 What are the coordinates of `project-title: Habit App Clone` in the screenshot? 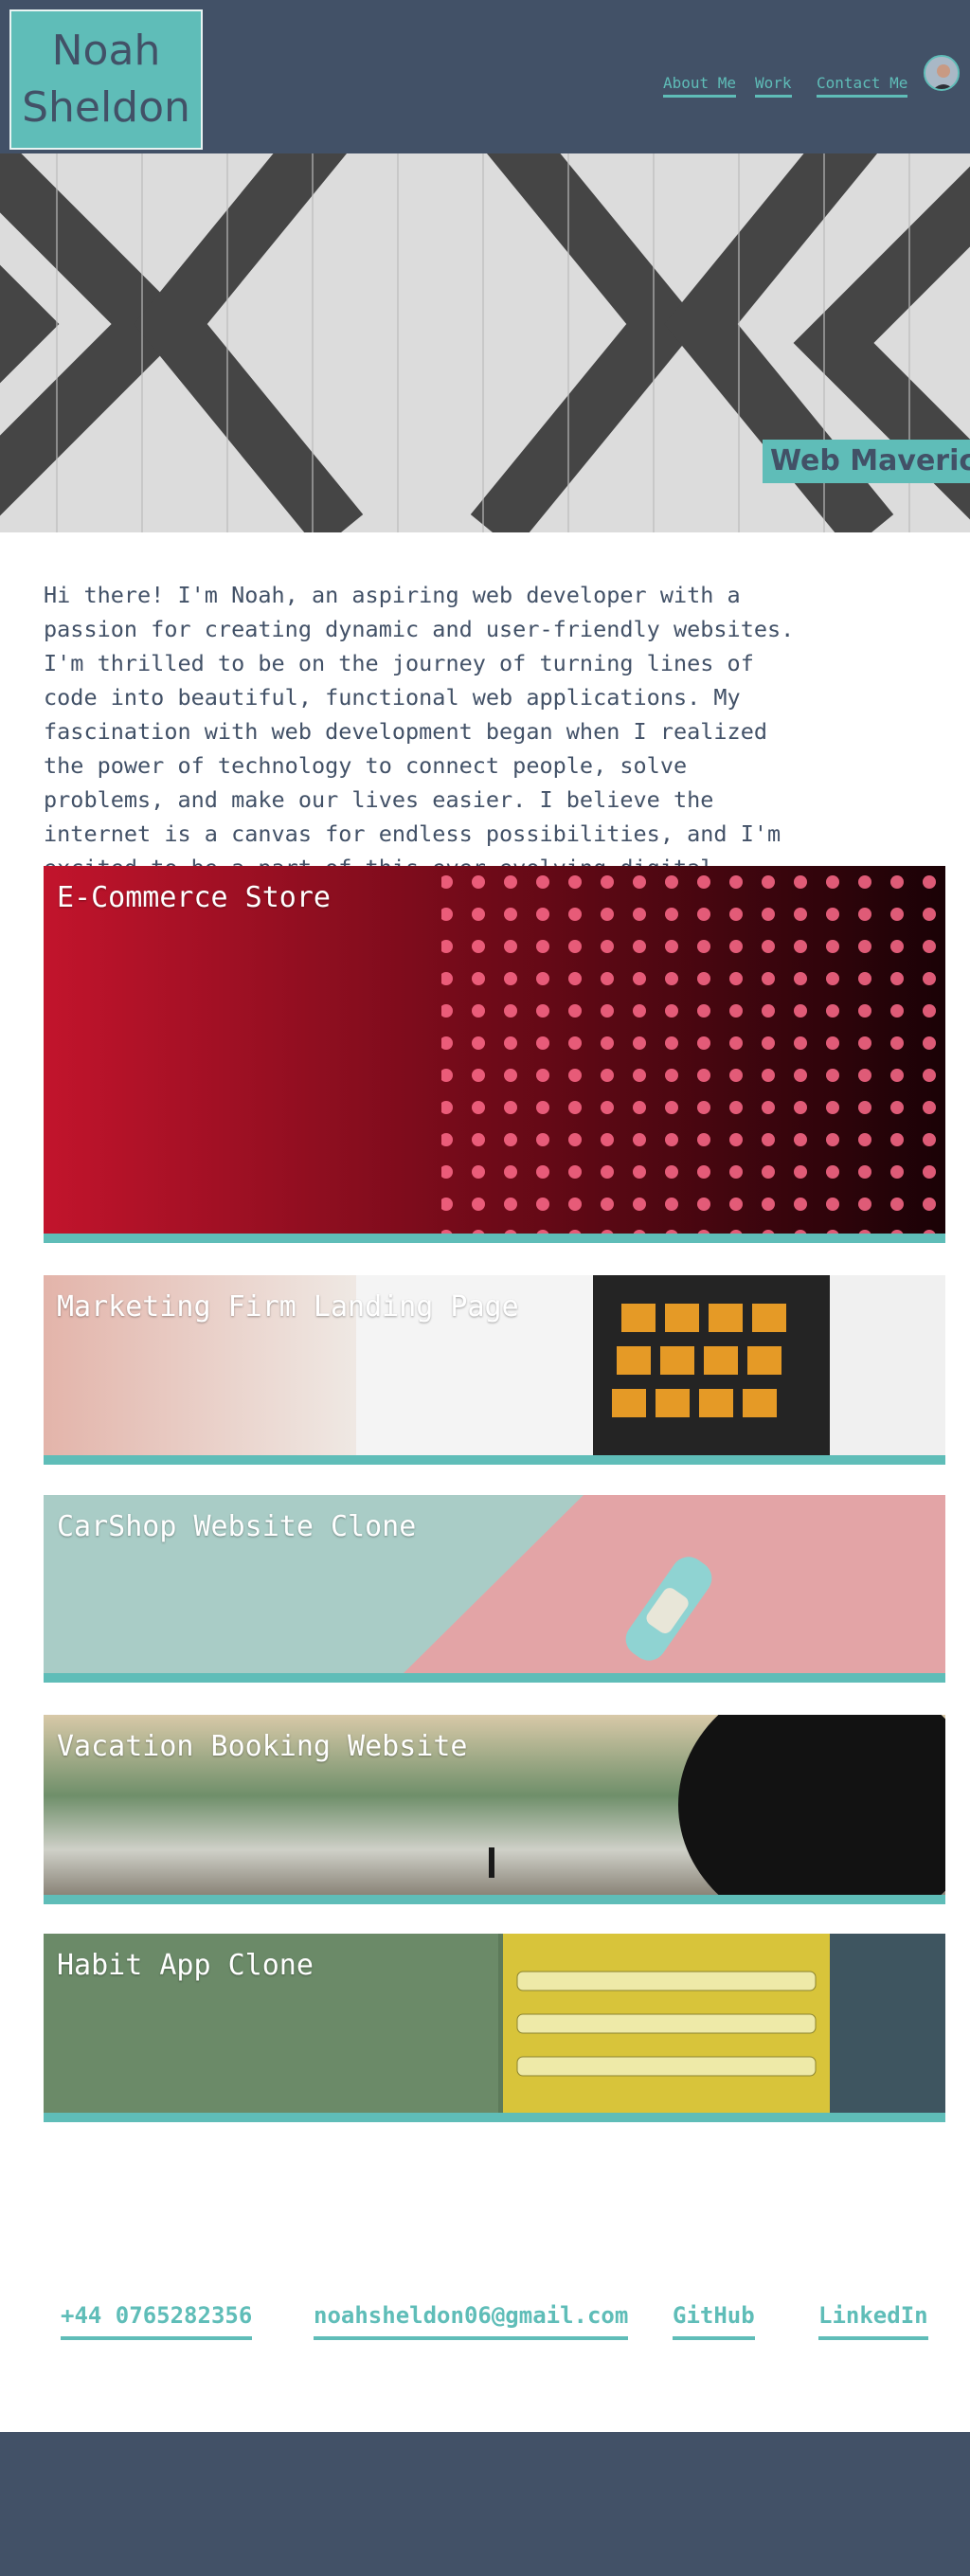 It's located at (185, 1965).